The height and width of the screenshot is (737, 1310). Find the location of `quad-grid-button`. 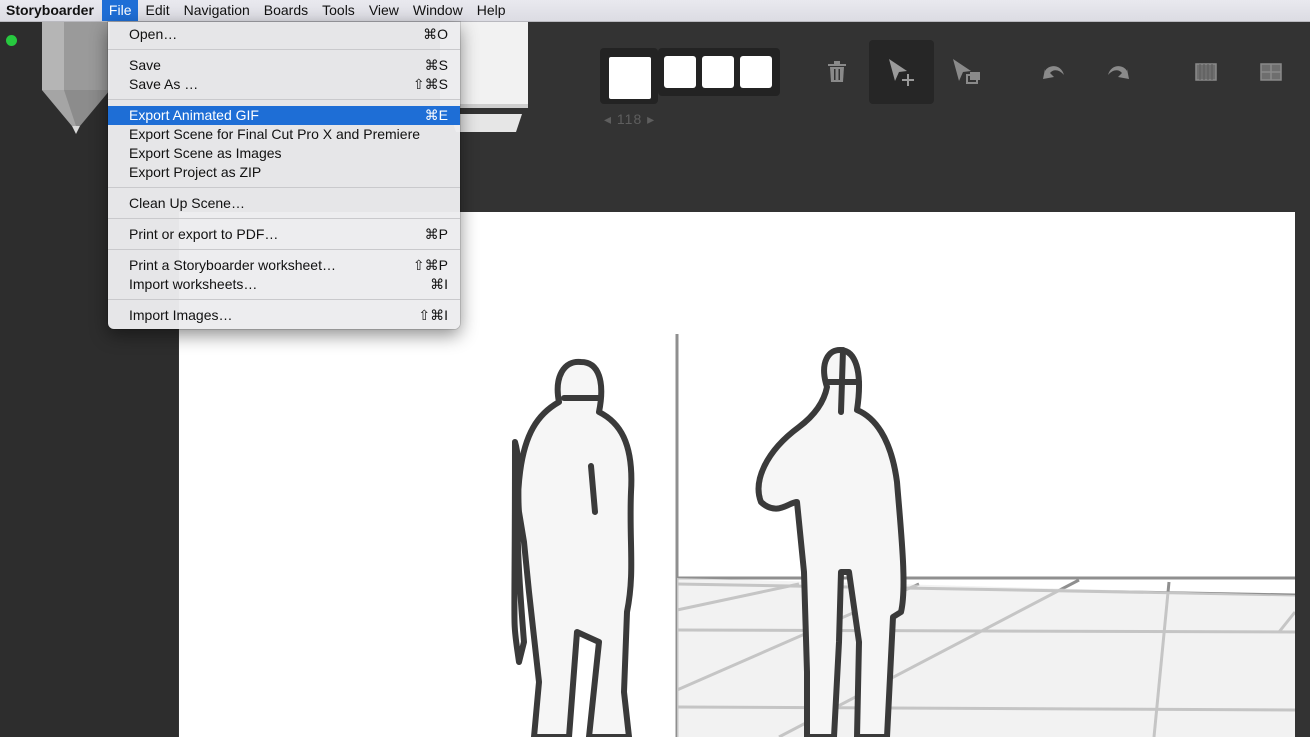

quad-grid-button is located at coordinates (1271, 72).